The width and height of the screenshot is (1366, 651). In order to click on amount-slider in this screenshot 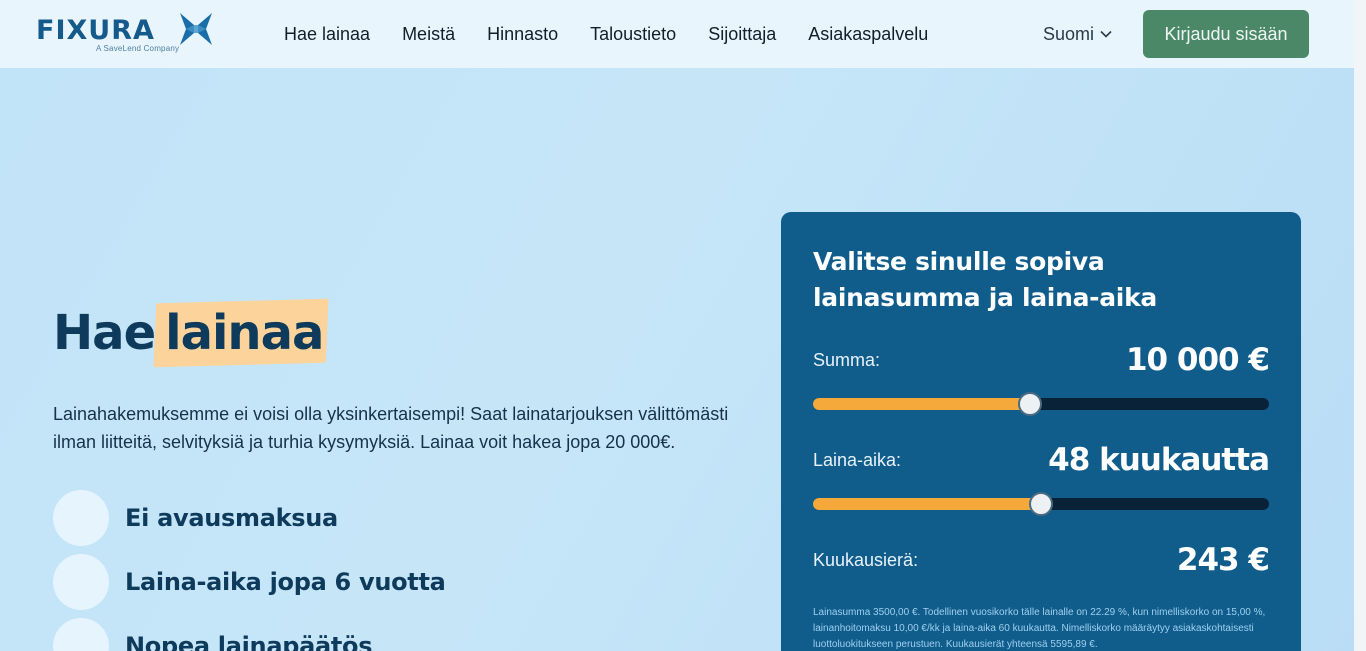, I will do `click(1041, 404)`.